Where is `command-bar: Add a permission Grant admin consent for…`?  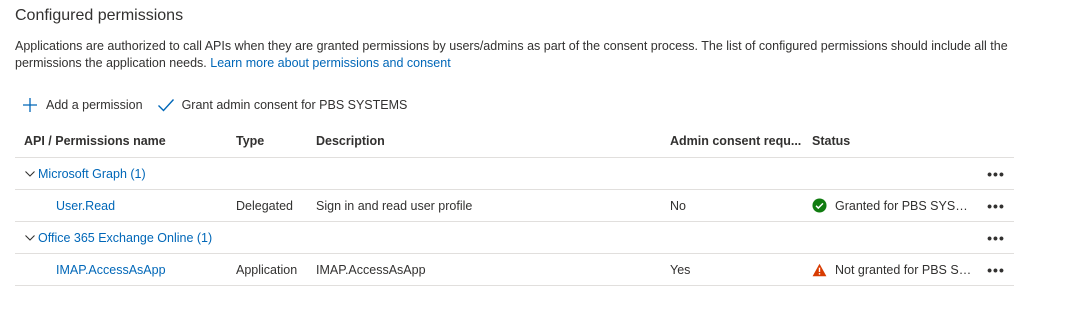
command-bar: Add a permission Grant admin consent for… is located at coordinates (214, 105).